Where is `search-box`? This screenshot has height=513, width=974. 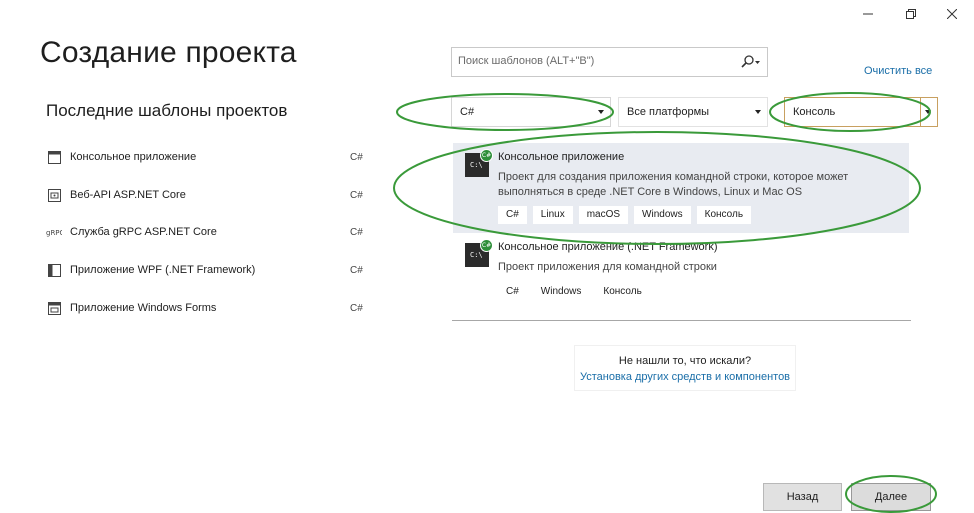 search-box is located at coordinates (609, 62).